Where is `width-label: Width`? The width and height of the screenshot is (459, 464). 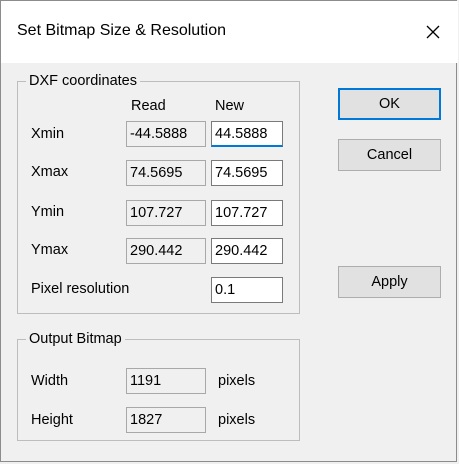 width-label: Width is located at coordinates (50, 381).